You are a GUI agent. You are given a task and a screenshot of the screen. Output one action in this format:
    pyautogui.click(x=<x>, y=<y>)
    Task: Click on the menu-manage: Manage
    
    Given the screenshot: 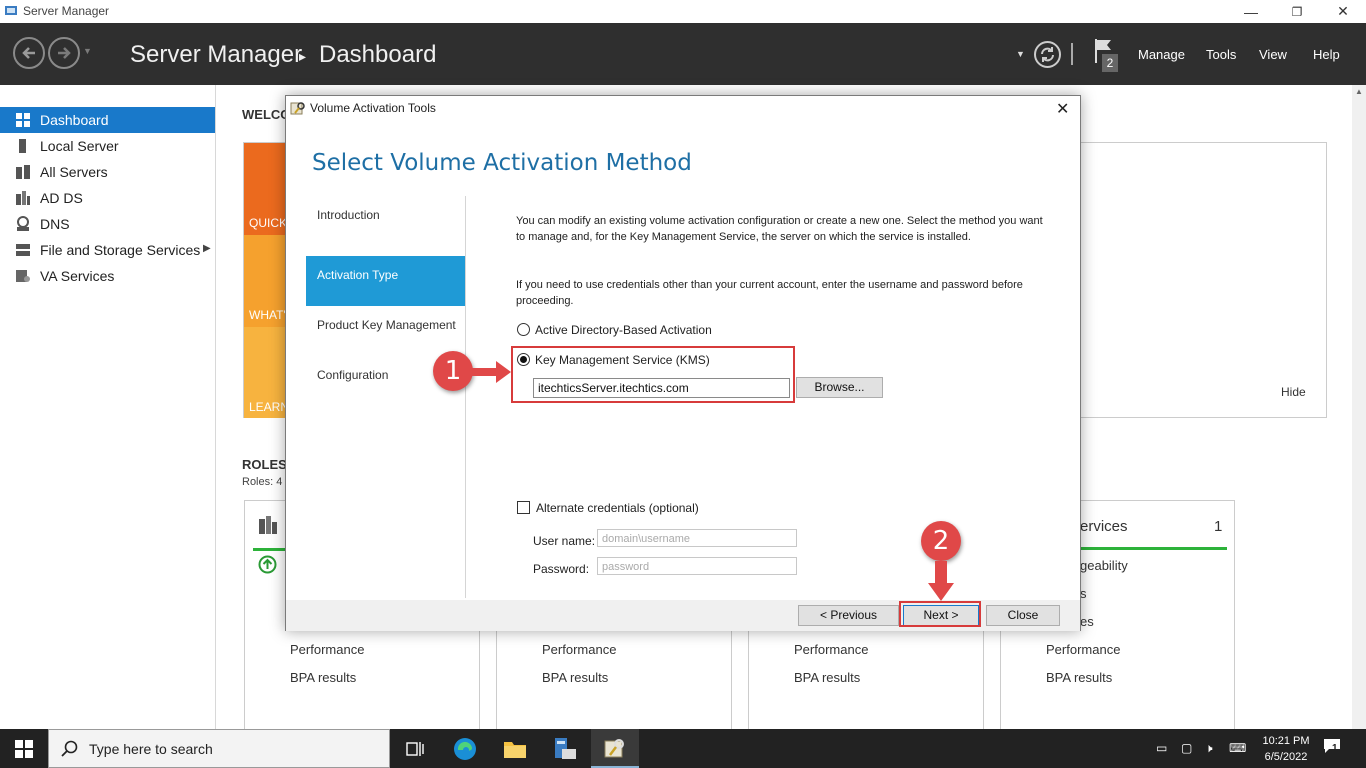 What is the action you would take?
    pyautogui.click(x=1161, y=54)
    